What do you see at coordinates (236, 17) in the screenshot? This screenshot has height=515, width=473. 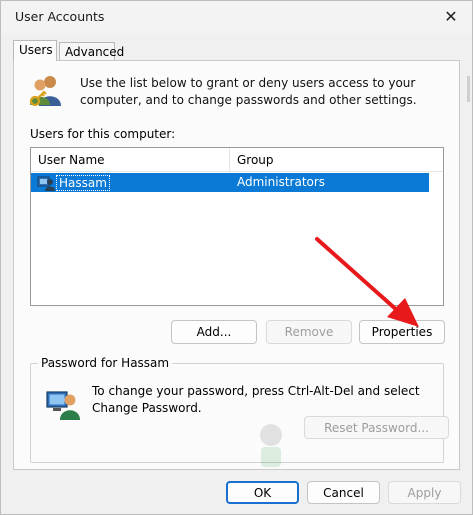 I see `title-bar: User Accounts ✕` at bounding box center [236, 17].